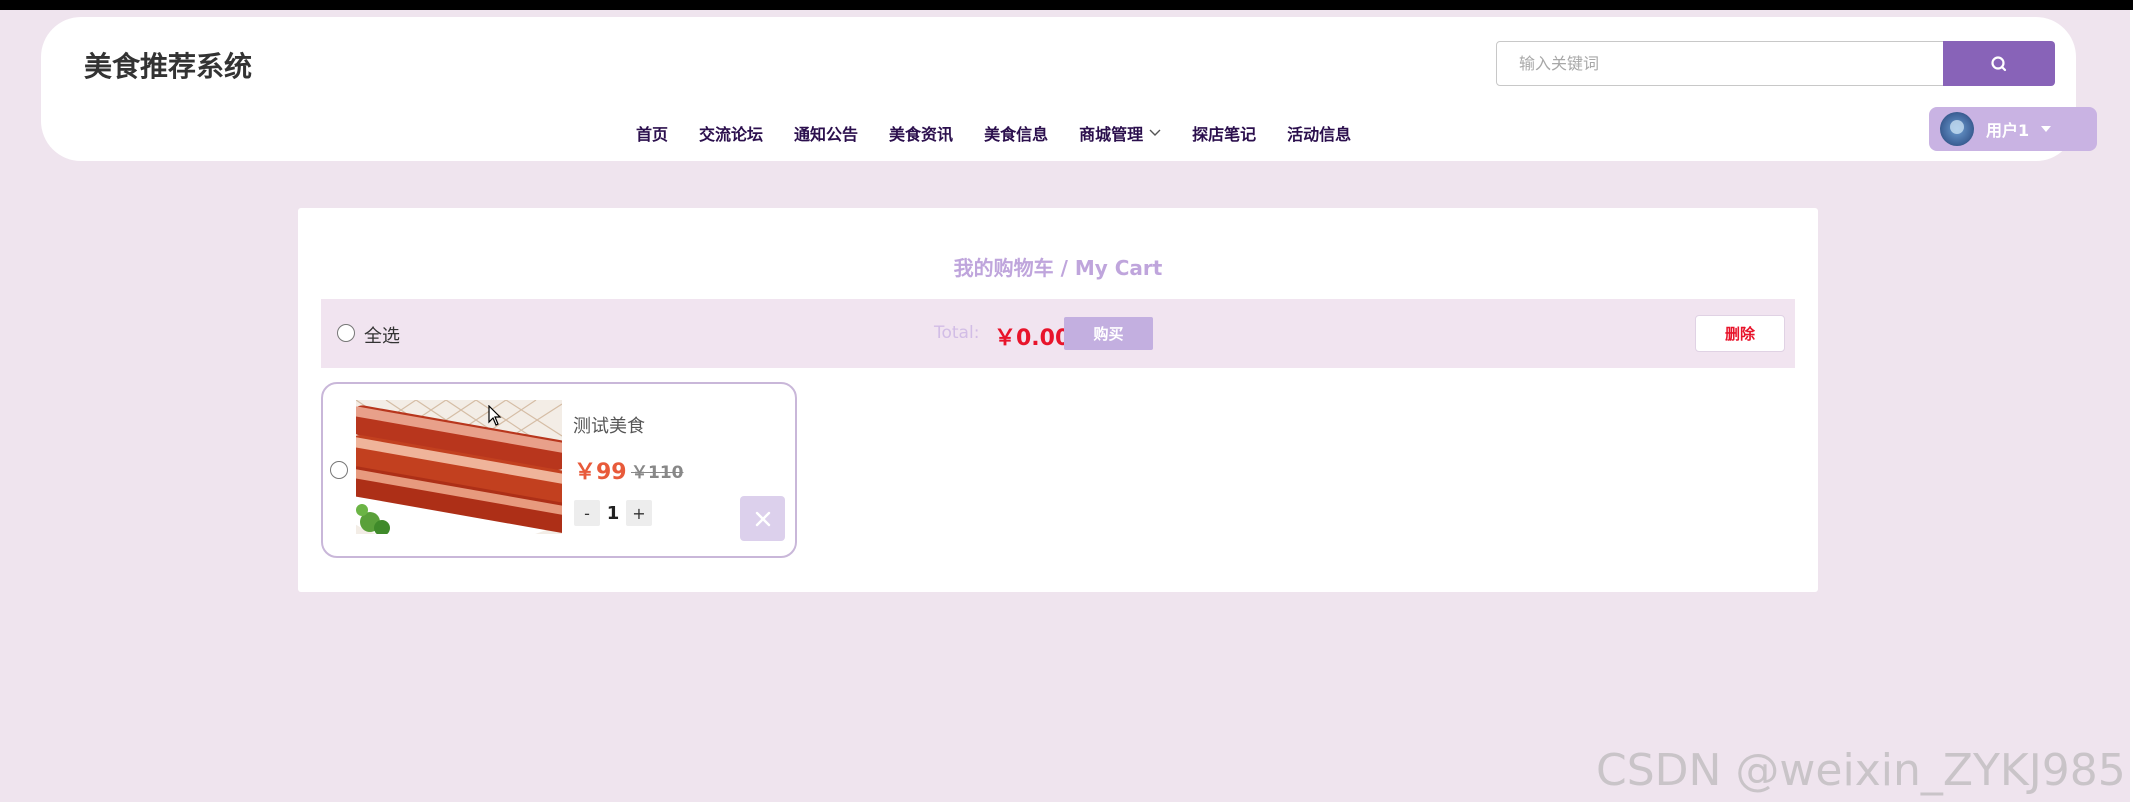  Describe the element at coordinates (1957, 129) in the screenshot. I see `avatar-icon` at that location.